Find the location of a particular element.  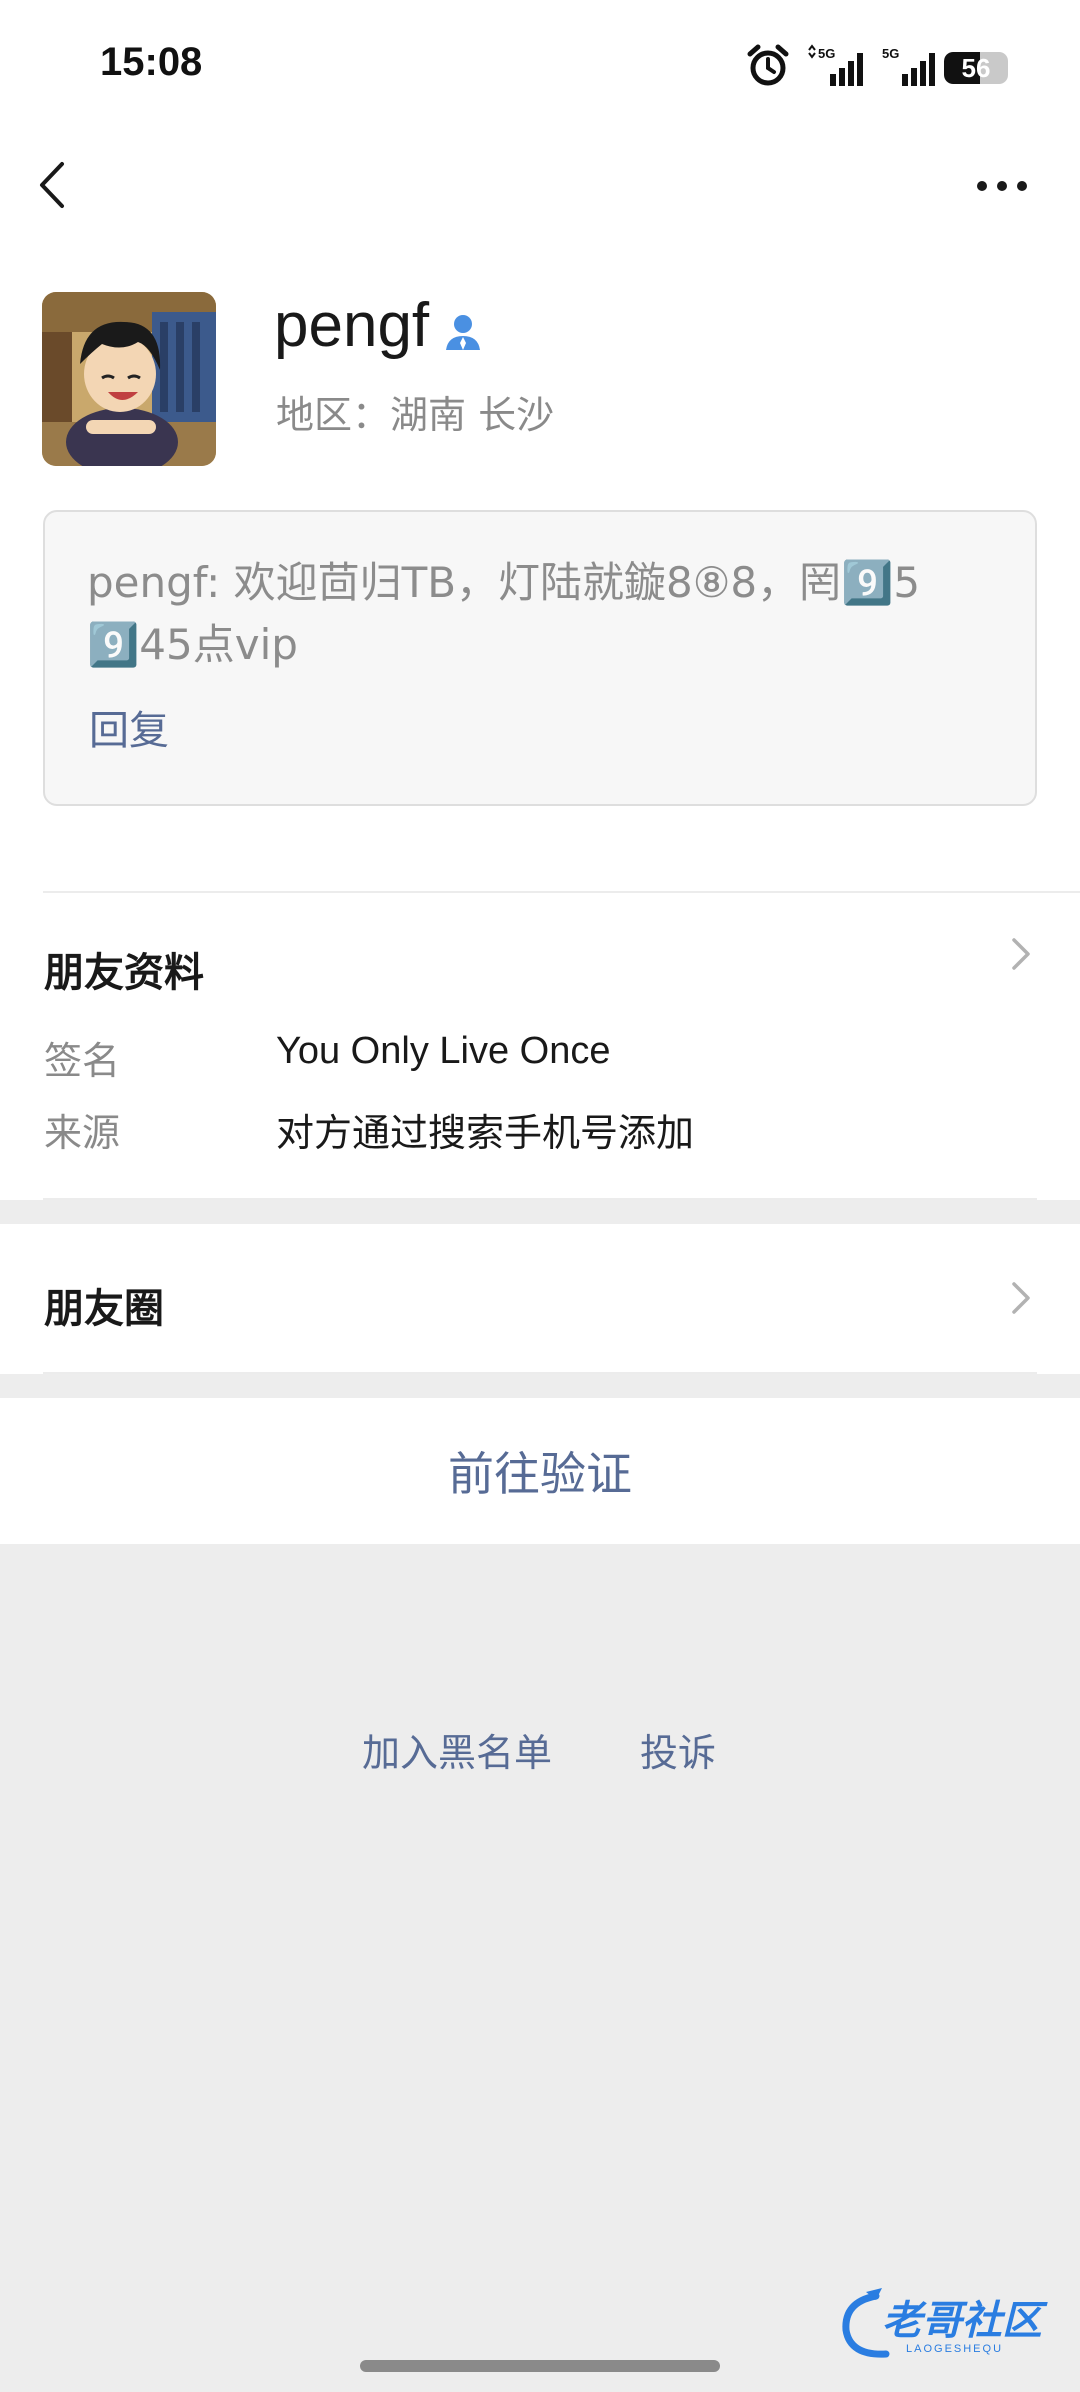

user-verified-icon is located at coordinates (463, 332).